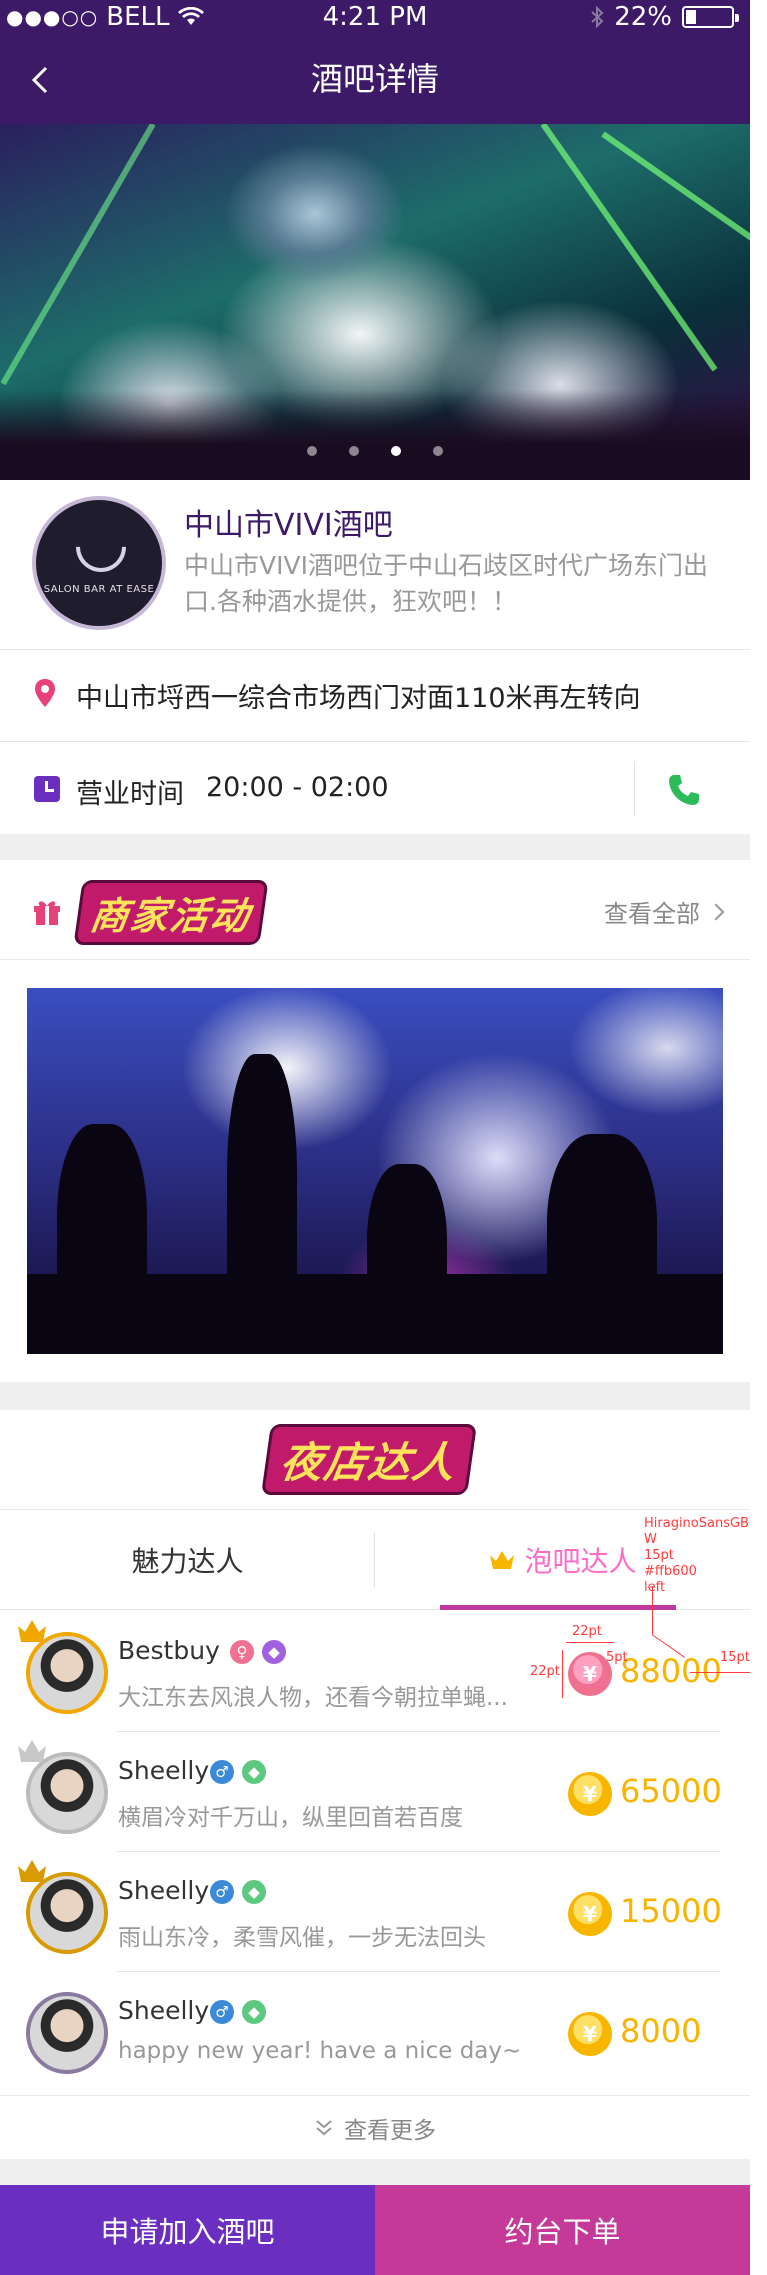  Describe the element at coordinates (697, 1556) in the screenshot. I see `spec-annotation: HiraginoSansGB-W 15pt #ffb600 left` at that location.